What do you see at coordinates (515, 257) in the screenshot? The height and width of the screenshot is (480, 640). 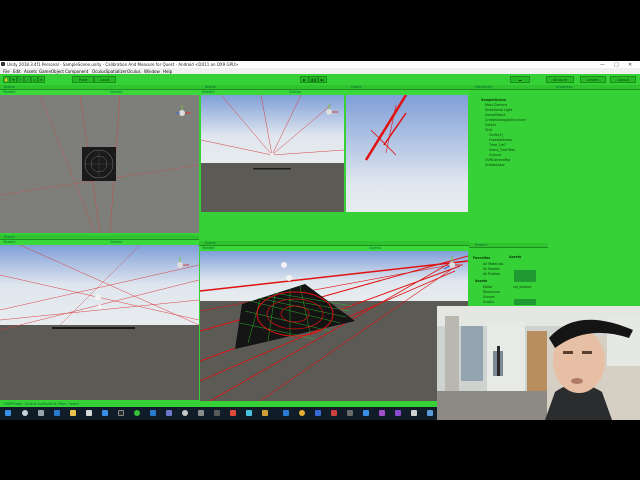 I see `assets-breadcrumb: Assets` at bounding box center [515, 257].